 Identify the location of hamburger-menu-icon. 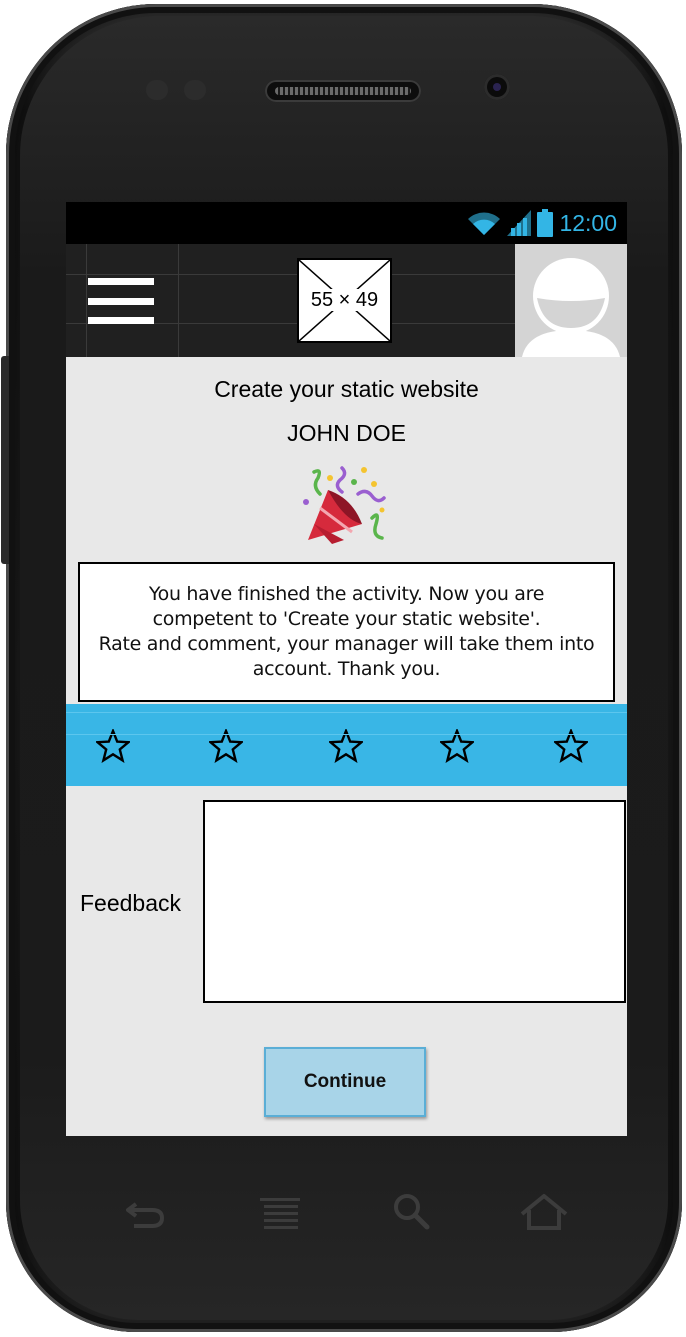
(121, 301).